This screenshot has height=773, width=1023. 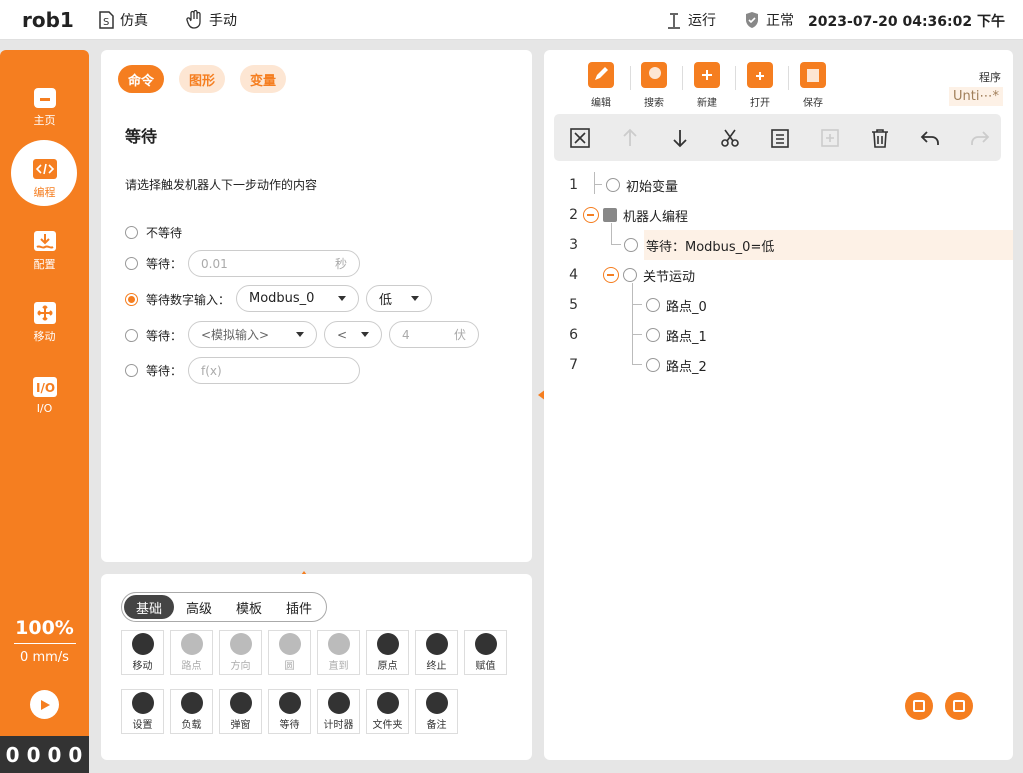 I want to click on move-down-icon, so click(x=680, y=138).